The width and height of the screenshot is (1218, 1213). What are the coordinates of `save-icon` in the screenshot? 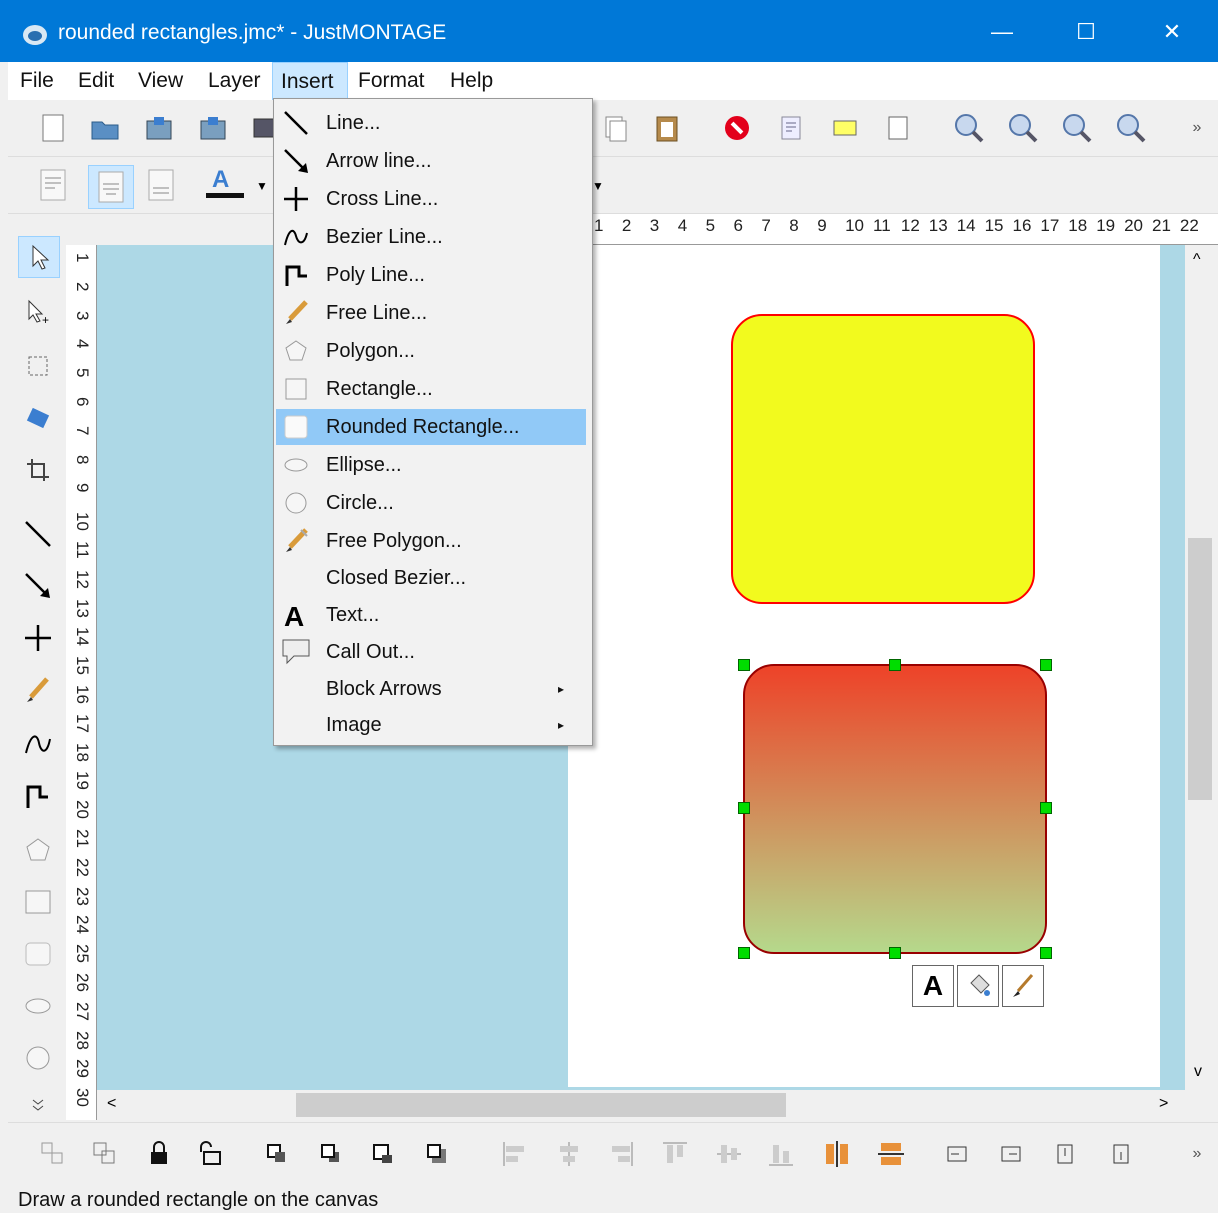 It's located at (159, 128).